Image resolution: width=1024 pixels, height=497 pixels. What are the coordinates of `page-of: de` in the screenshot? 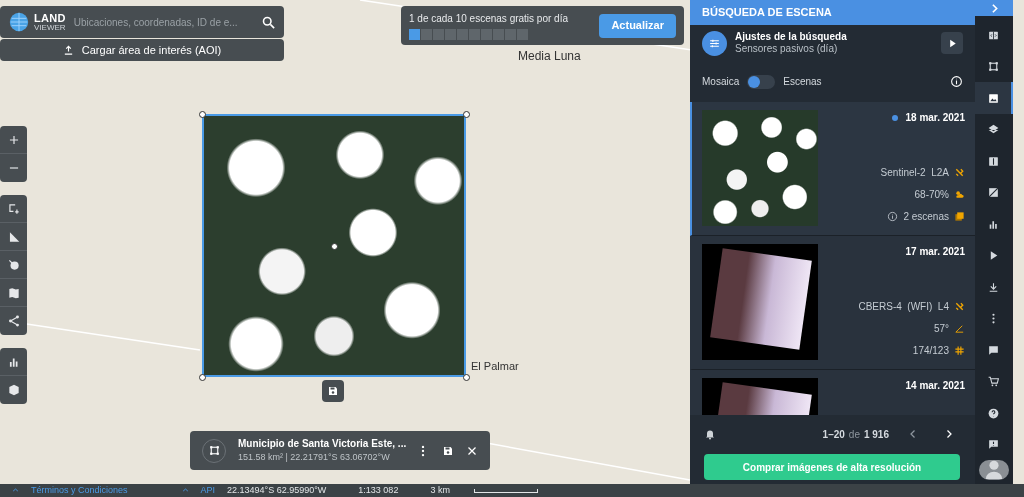 It's located at (854, 434).